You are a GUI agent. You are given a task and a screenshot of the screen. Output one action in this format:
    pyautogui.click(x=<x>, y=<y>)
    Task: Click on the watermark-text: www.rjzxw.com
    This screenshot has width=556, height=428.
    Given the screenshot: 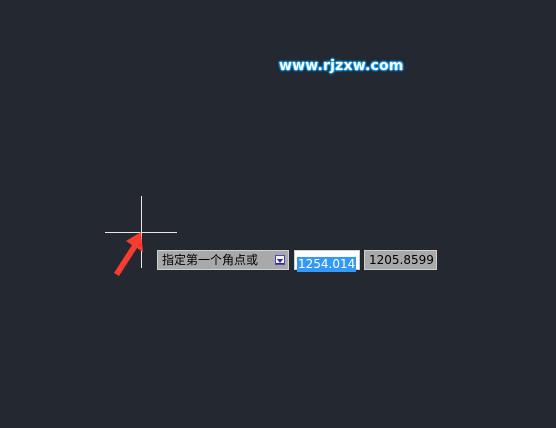 What is the action you would take?
    pyautogui.click(x=341, y=66)
    